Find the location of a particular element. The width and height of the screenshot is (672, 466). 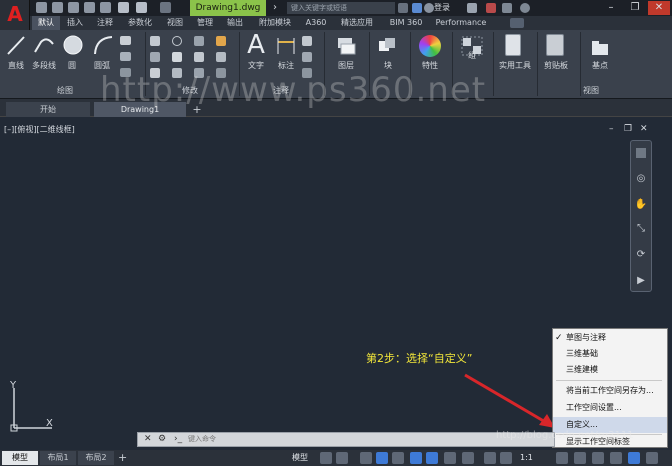

new-file-icon is located at coordinates (41, 7).